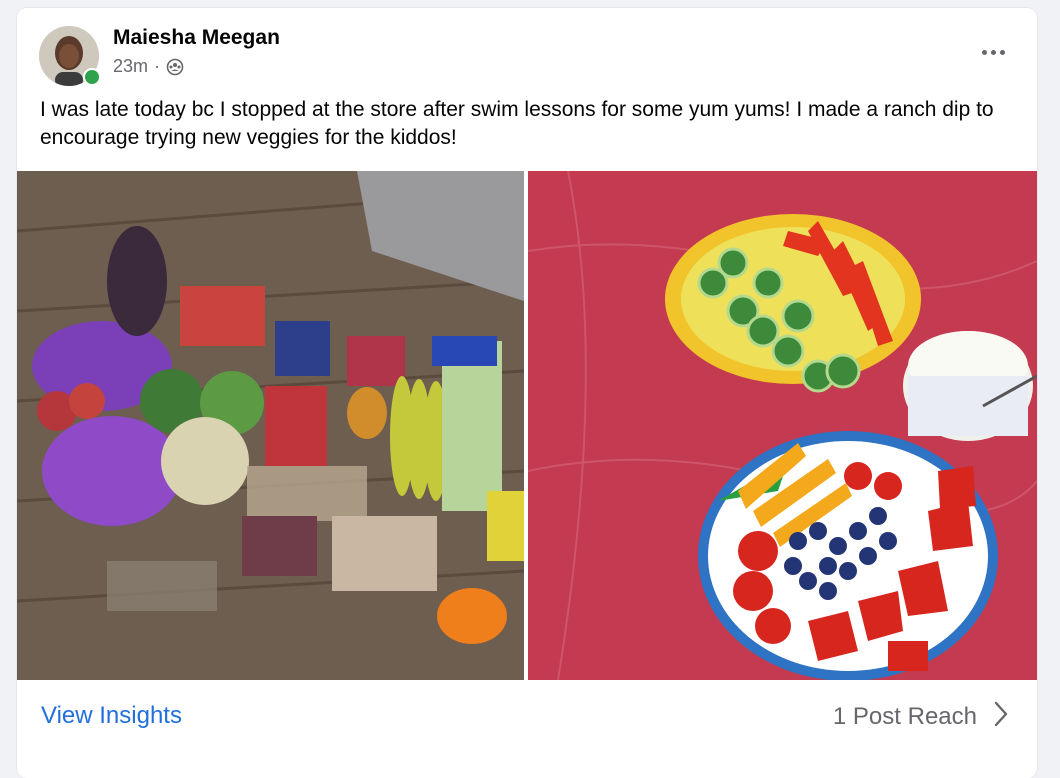 This screenshot has height=778, width=1060. Describe the element at coordinates (175, 67) in the screenshot. I see `group-audience-icon` at that location.